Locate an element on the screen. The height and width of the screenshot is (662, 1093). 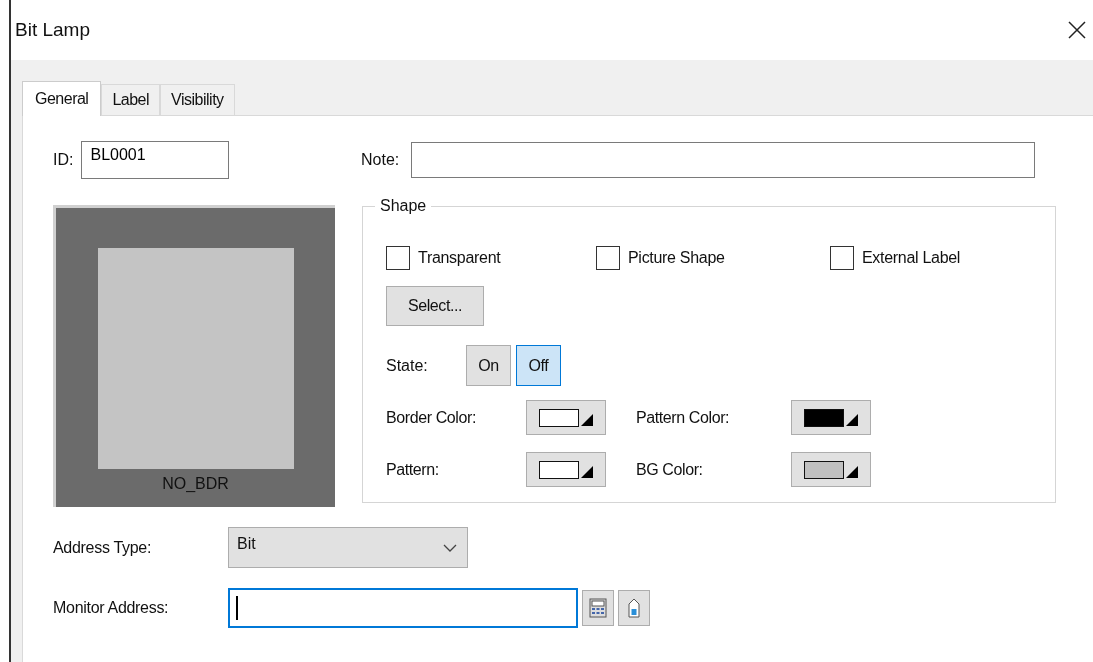
monitor-address-field is located at coordinates (403, 608).